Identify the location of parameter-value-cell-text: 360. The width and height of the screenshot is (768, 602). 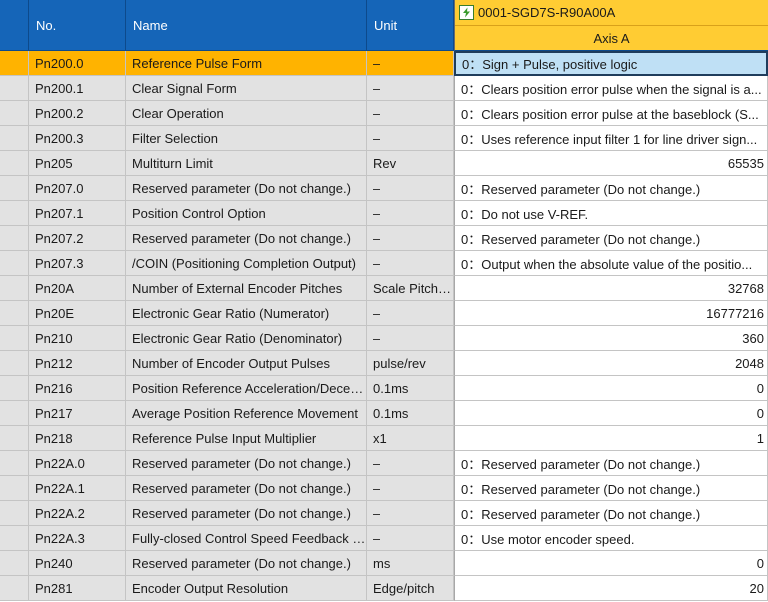
(753, 338).